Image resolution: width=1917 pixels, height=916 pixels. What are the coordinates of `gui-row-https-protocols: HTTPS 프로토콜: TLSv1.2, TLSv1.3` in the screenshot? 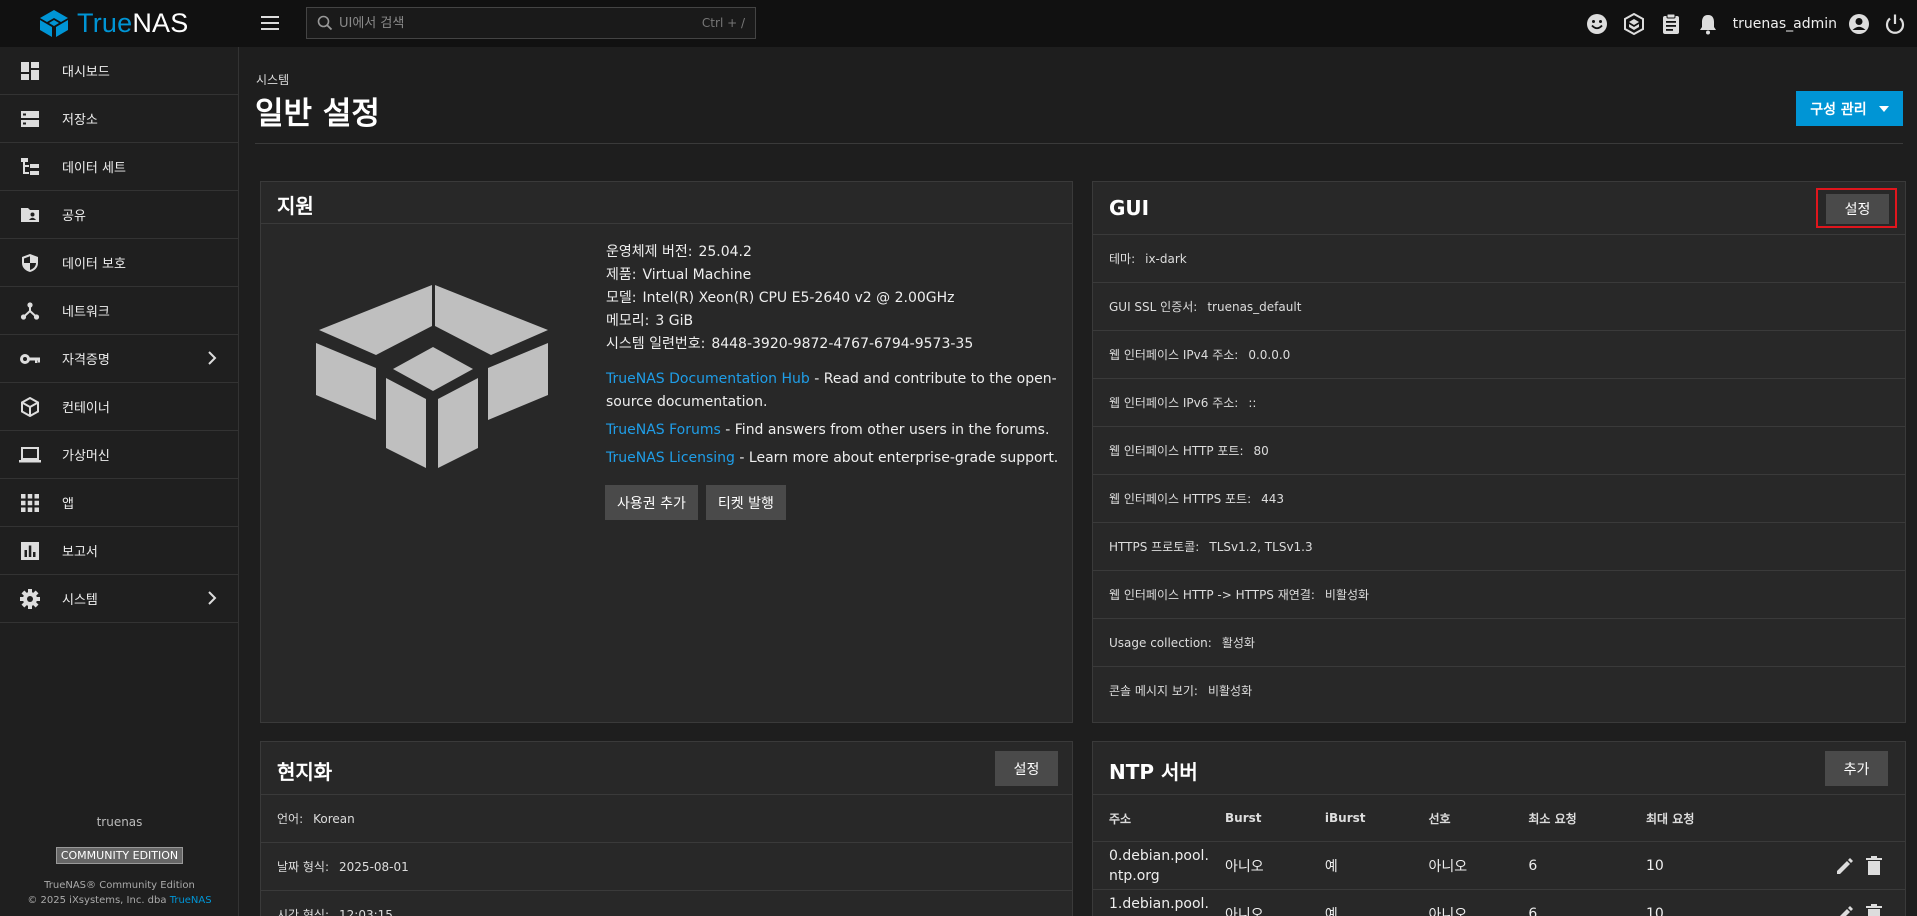 It's located at (1499, 546).